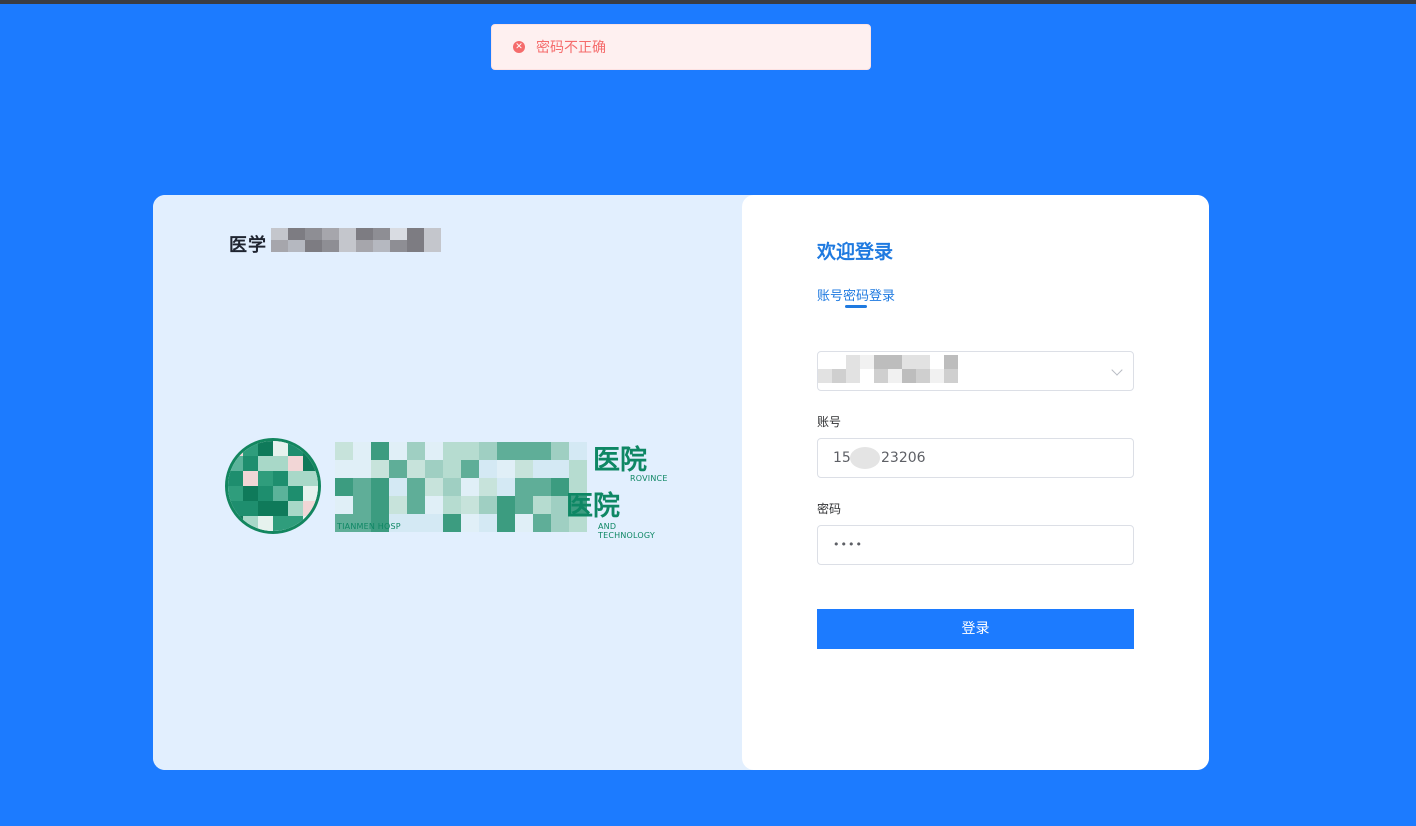 The height and width of the screenshot is (826, 1416). Describe the element at coordinates (865, 458) in the screenshot. I see `account-redacted-blur` at that location.